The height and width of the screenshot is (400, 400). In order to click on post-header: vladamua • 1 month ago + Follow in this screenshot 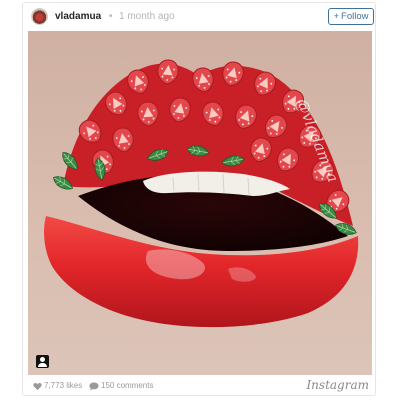, I will do `click(199, 17)`.